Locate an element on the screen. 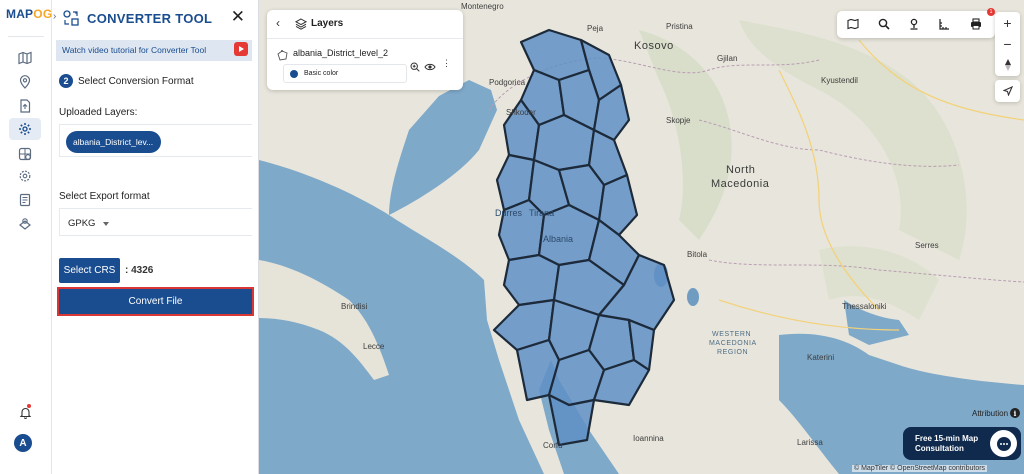  map-view-icon is located at coordinates (853, 24).